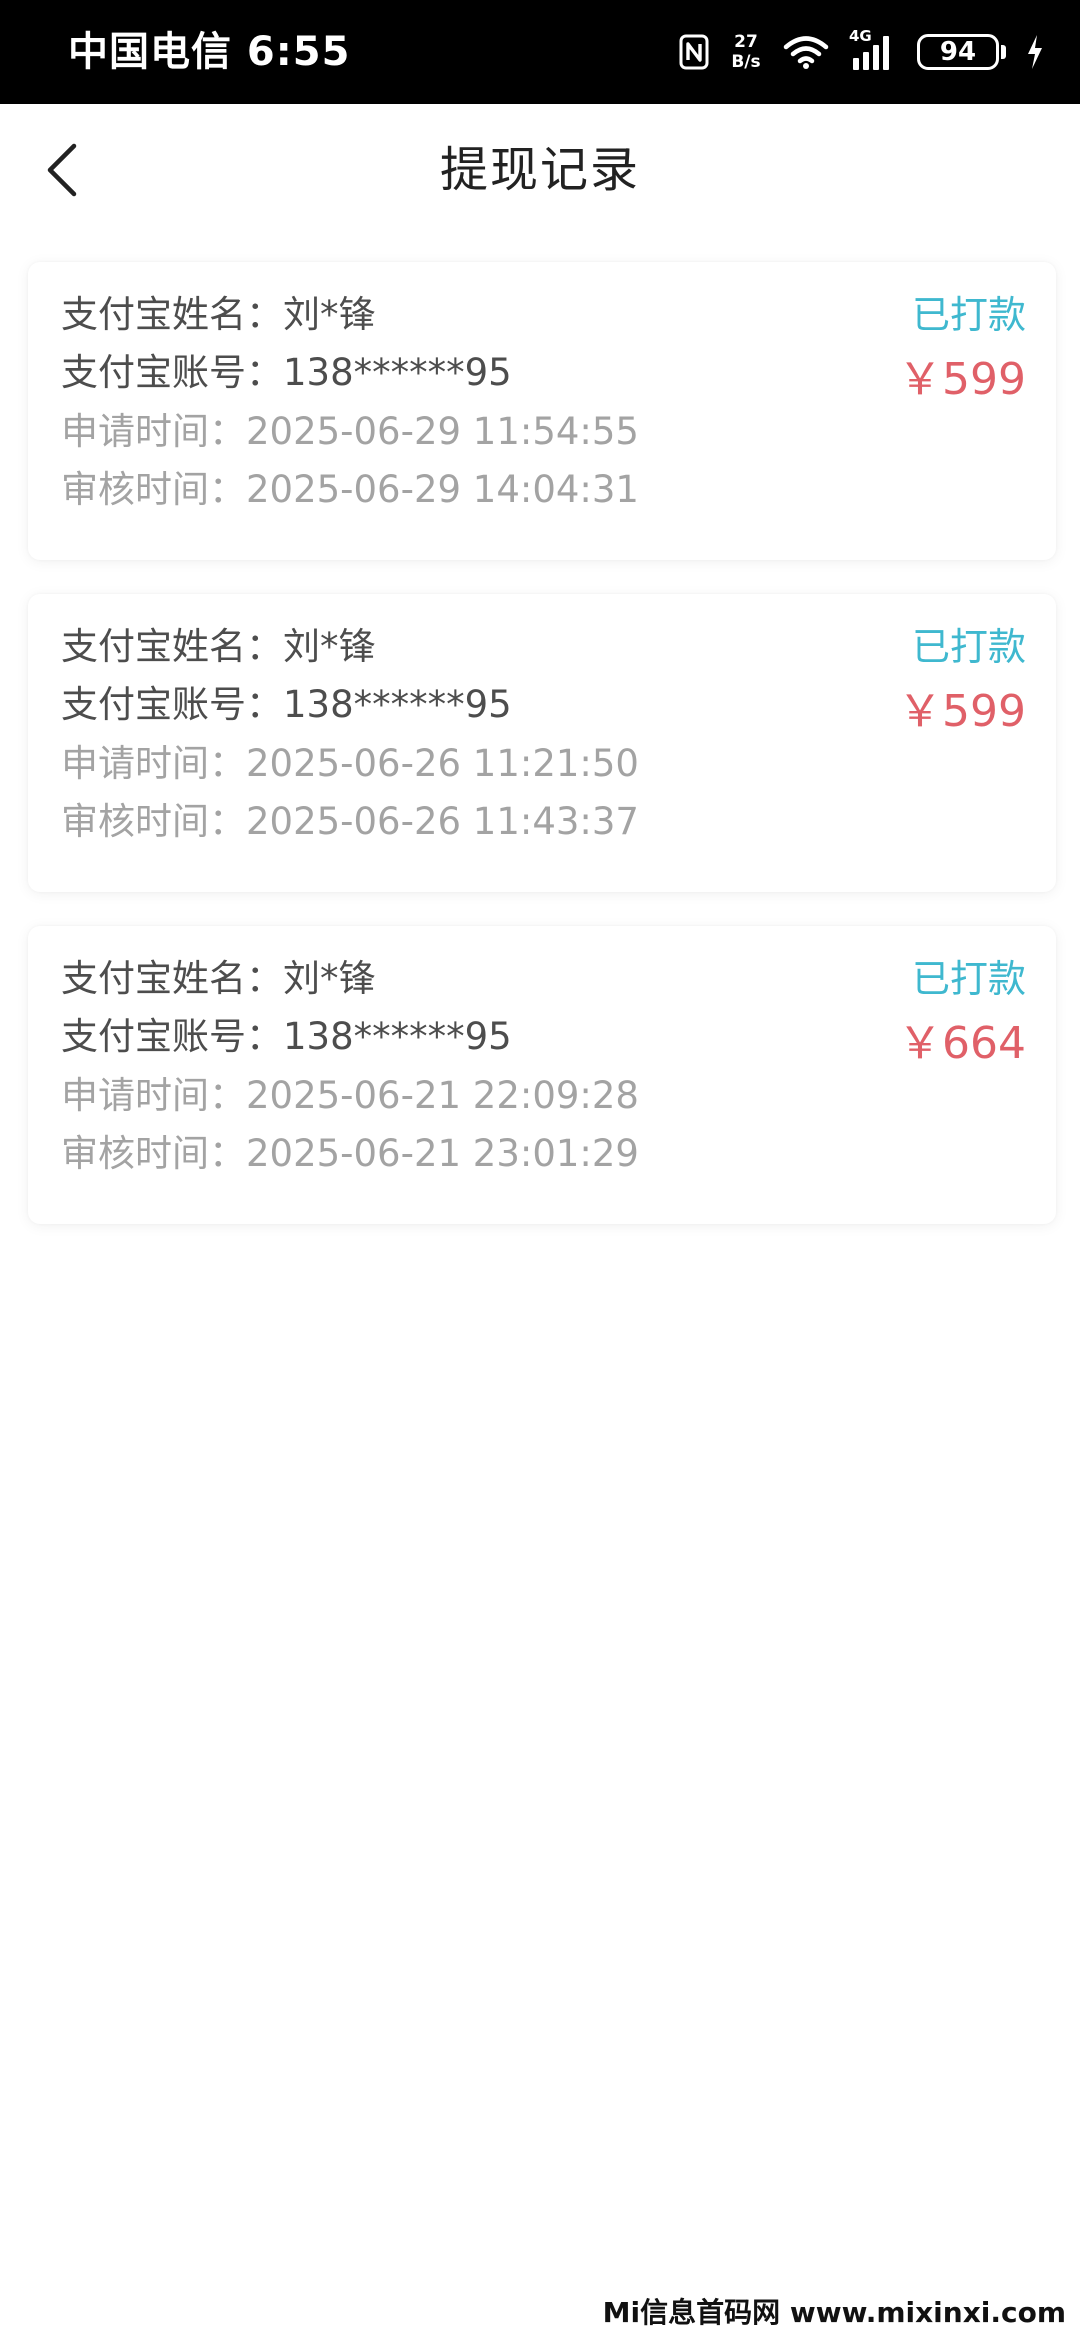 Image resolution: width=1080 pixels, height=2340 pixels. I want to click on review-time-row: 审核时间：2025-06-29 14:04:31, so click(350, 489).